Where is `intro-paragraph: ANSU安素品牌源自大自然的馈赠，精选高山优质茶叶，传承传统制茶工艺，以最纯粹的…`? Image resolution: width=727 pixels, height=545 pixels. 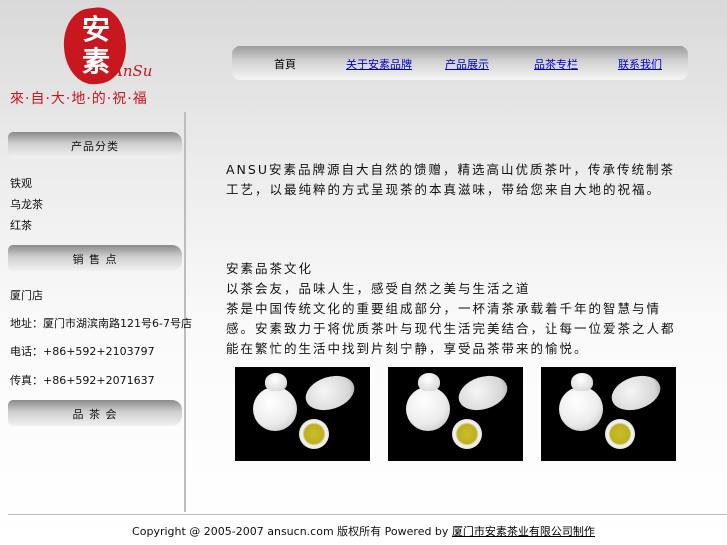
intro-paragraph: ANSU安素品牌源自大自然的馈赠，精选高山优质茶叶，传承传统制茶工艺，以最纯粹的… is located at coordinates (450, 179).